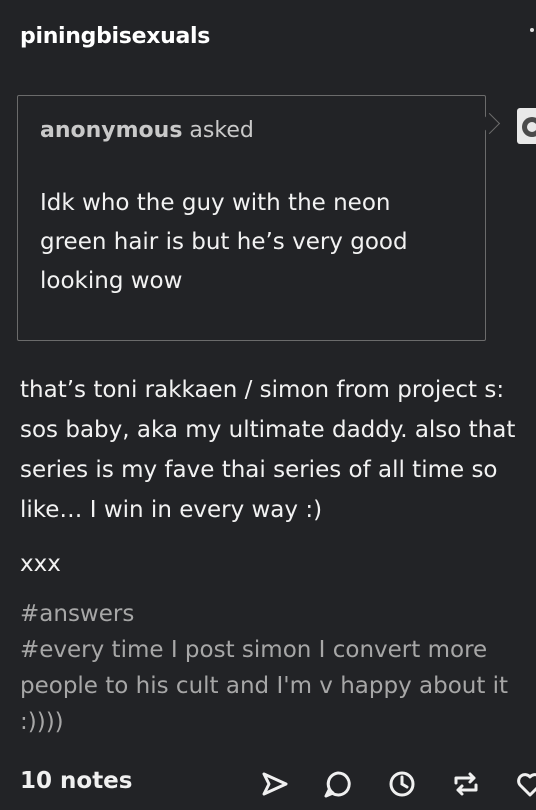 This screenshot has width=536, height=810. I want to click on asked-label: asked, so click(221, 130).